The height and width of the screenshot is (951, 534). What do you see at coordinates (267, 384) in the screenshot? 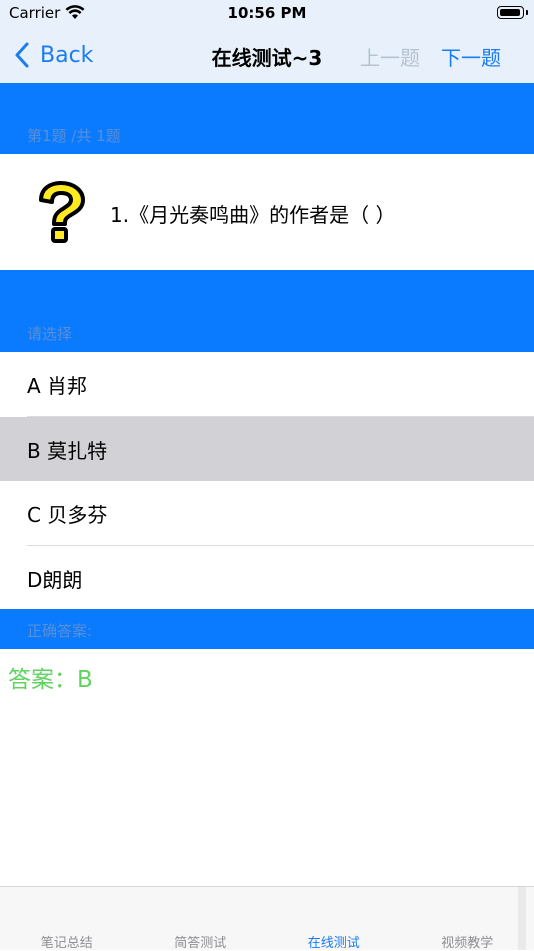
I see `option-a: A 肖邦` at bounding box center [267, 384].